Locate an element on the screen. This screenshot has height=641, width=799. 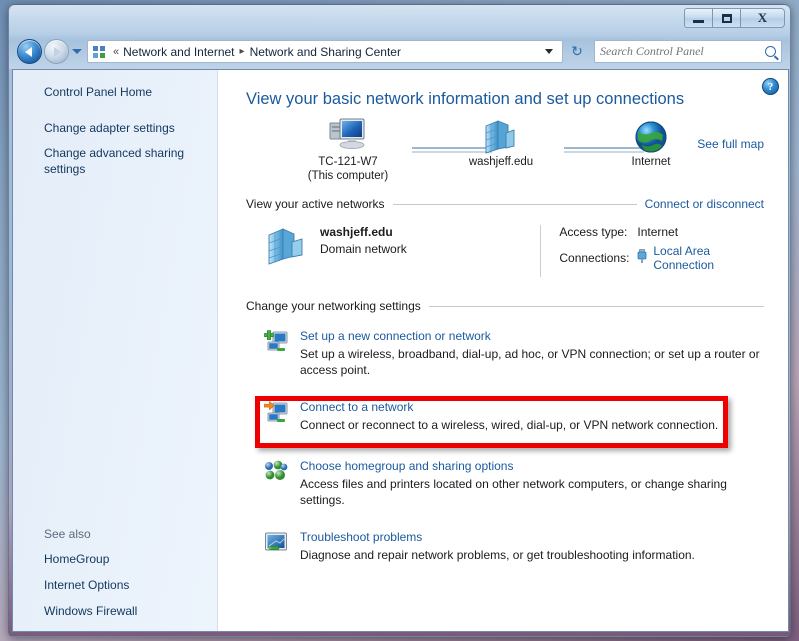
search-input is located at coordinates (682, 51).